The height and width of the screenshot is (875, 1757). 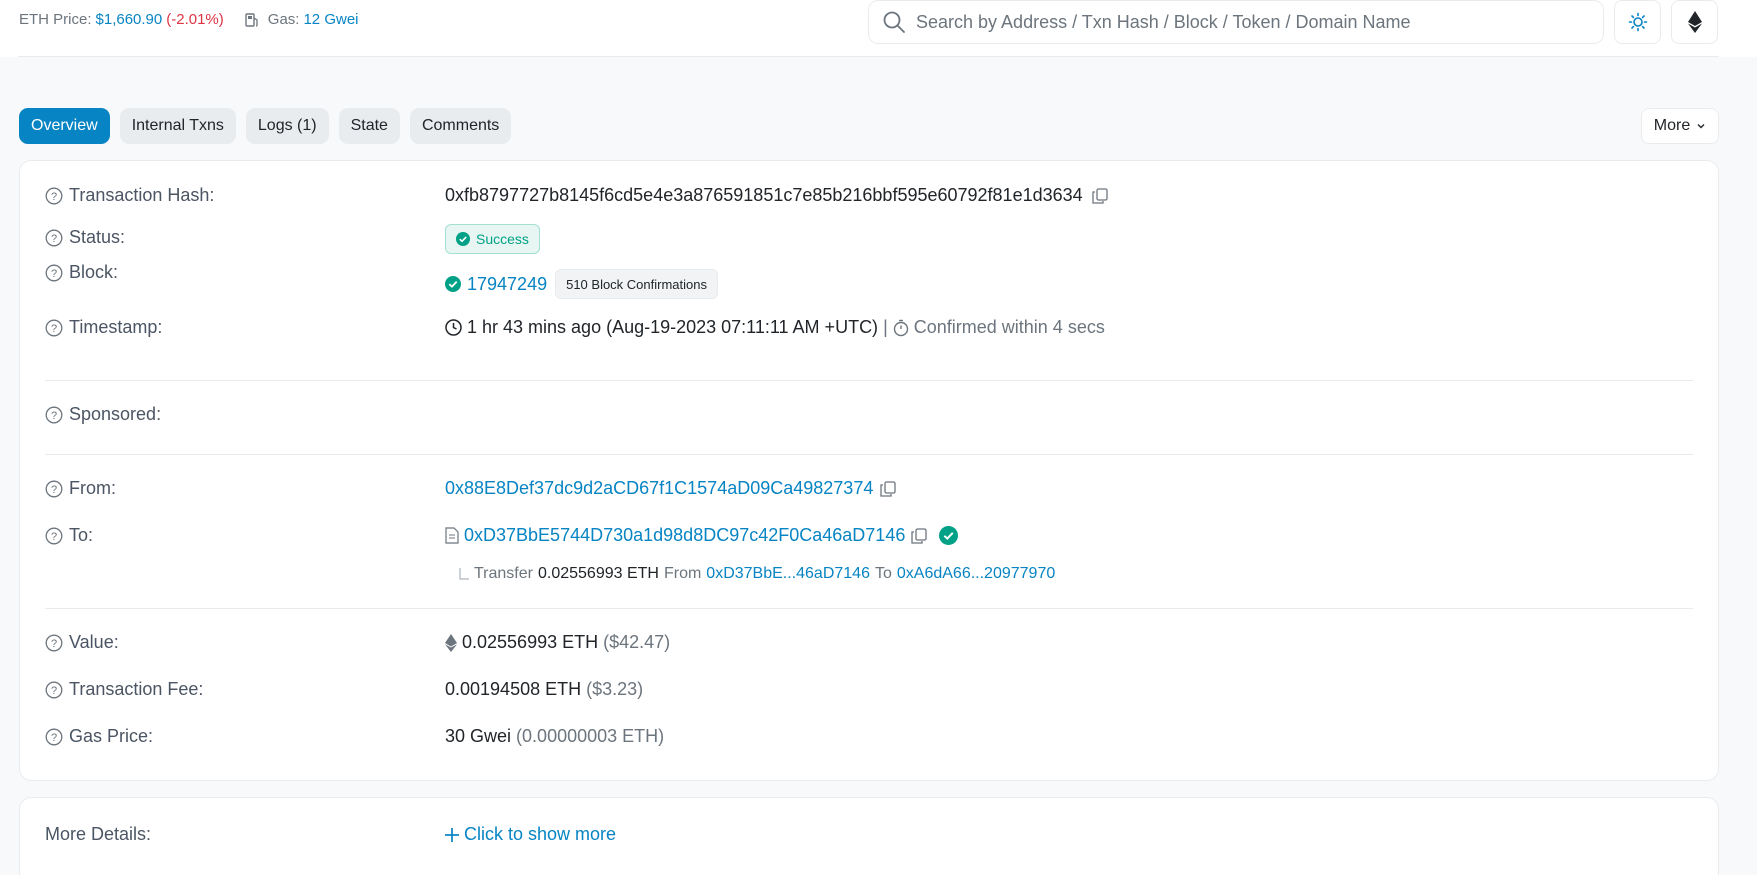 What do you see at coordinates (287, 126) in the screenshot?
I see `tab-logs: Logs (1)` at bounding box center [287, 126].